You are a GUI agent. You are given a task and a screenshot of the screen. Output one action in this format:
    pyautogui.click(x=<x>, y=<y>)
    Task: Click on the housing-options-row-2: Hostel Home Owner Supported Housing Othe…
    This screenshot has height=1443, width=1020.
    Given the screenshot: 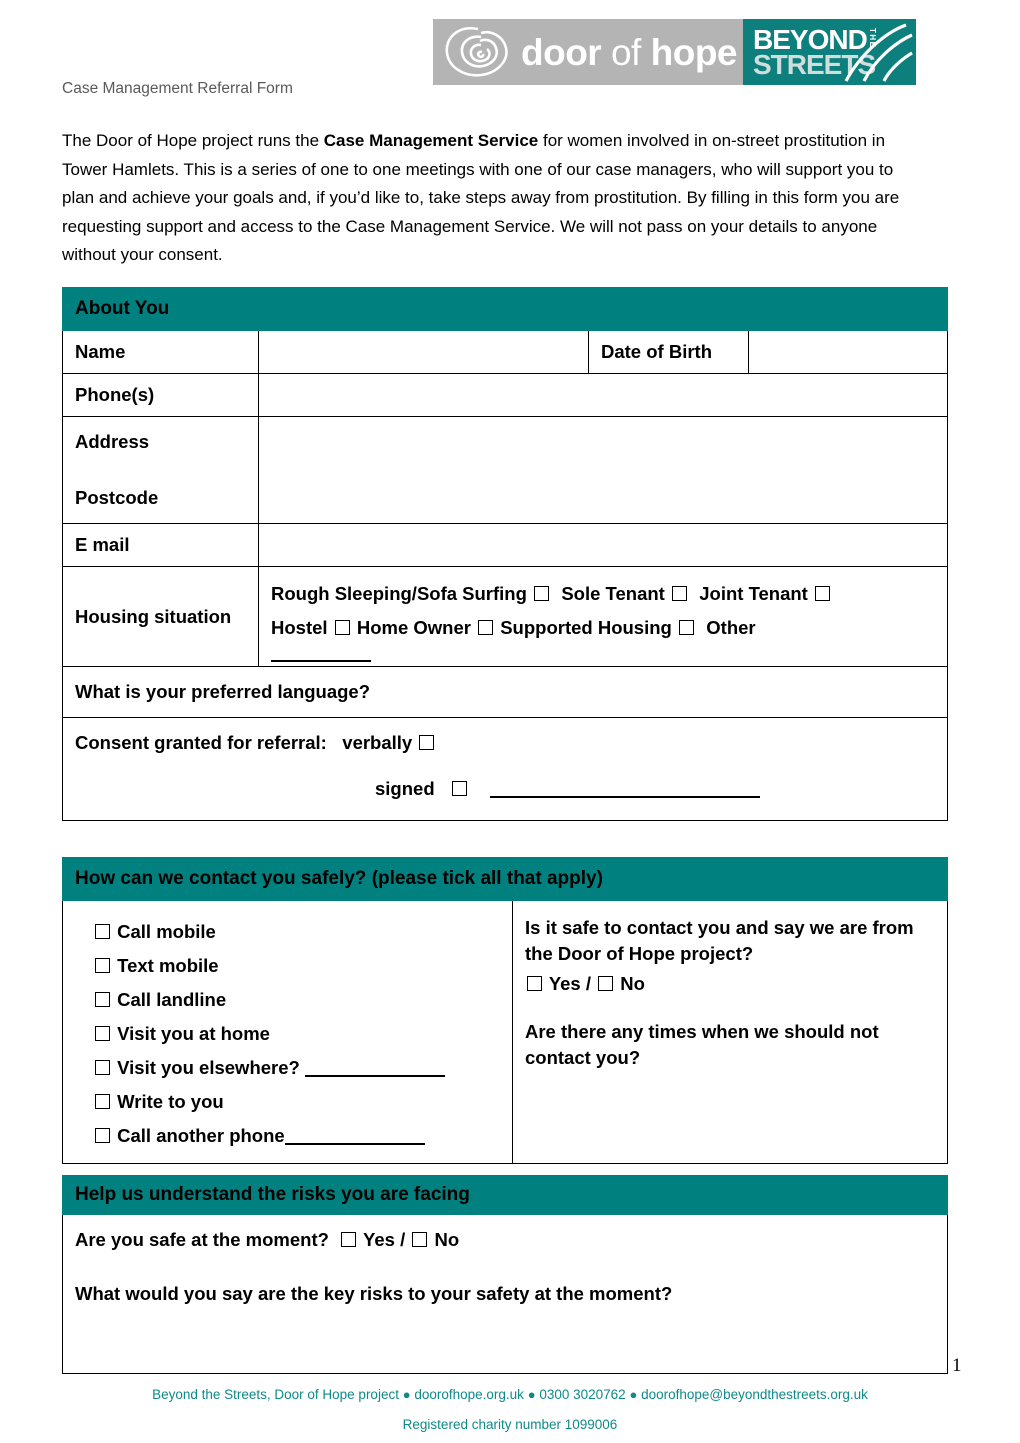 What is the action you would take?
    pyautogui.click(x=604, y=628)
    